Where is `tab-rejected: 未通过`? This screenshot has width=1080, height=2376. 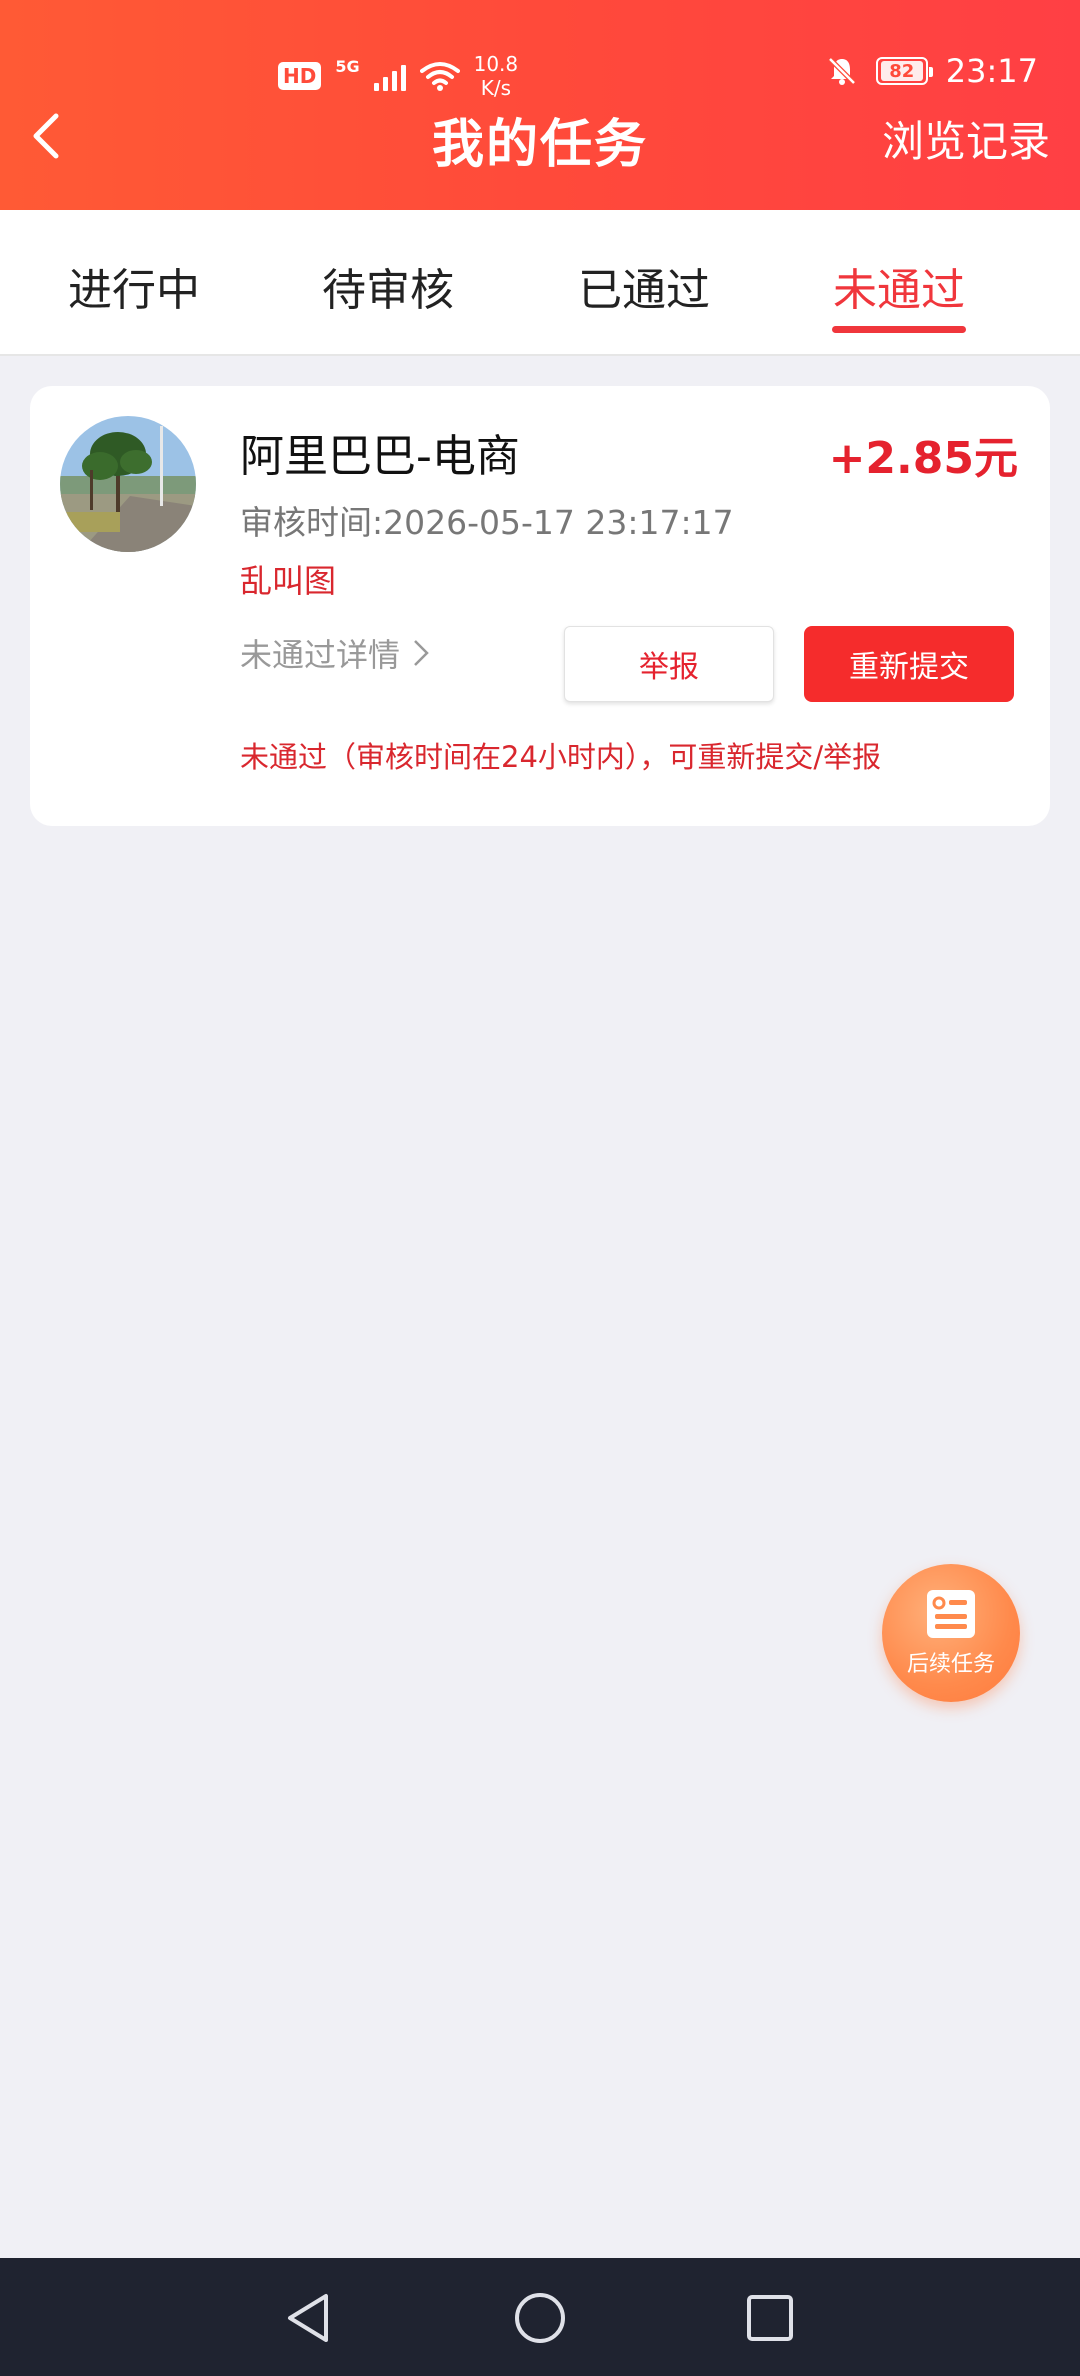 tab-rejected: 未通过 is located at coordinates (899, 286).